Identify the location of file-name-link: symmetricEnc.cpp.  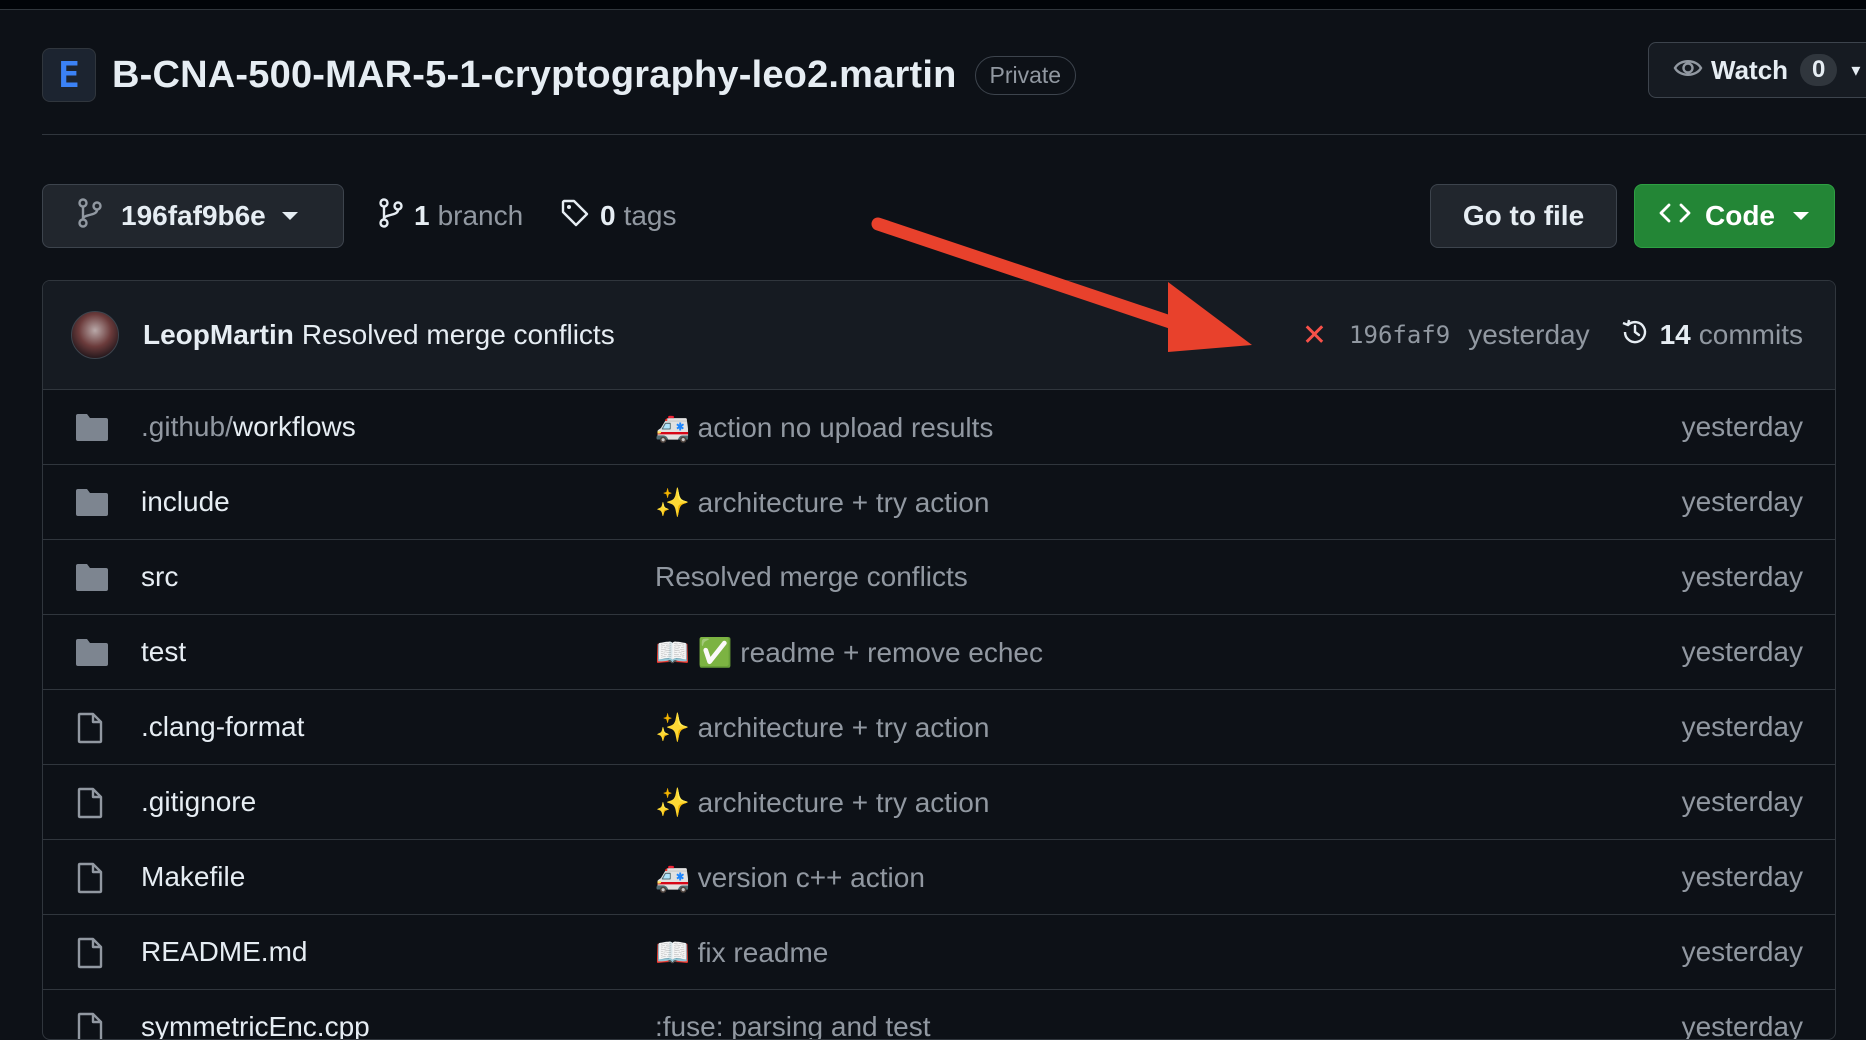
(255, 1025).